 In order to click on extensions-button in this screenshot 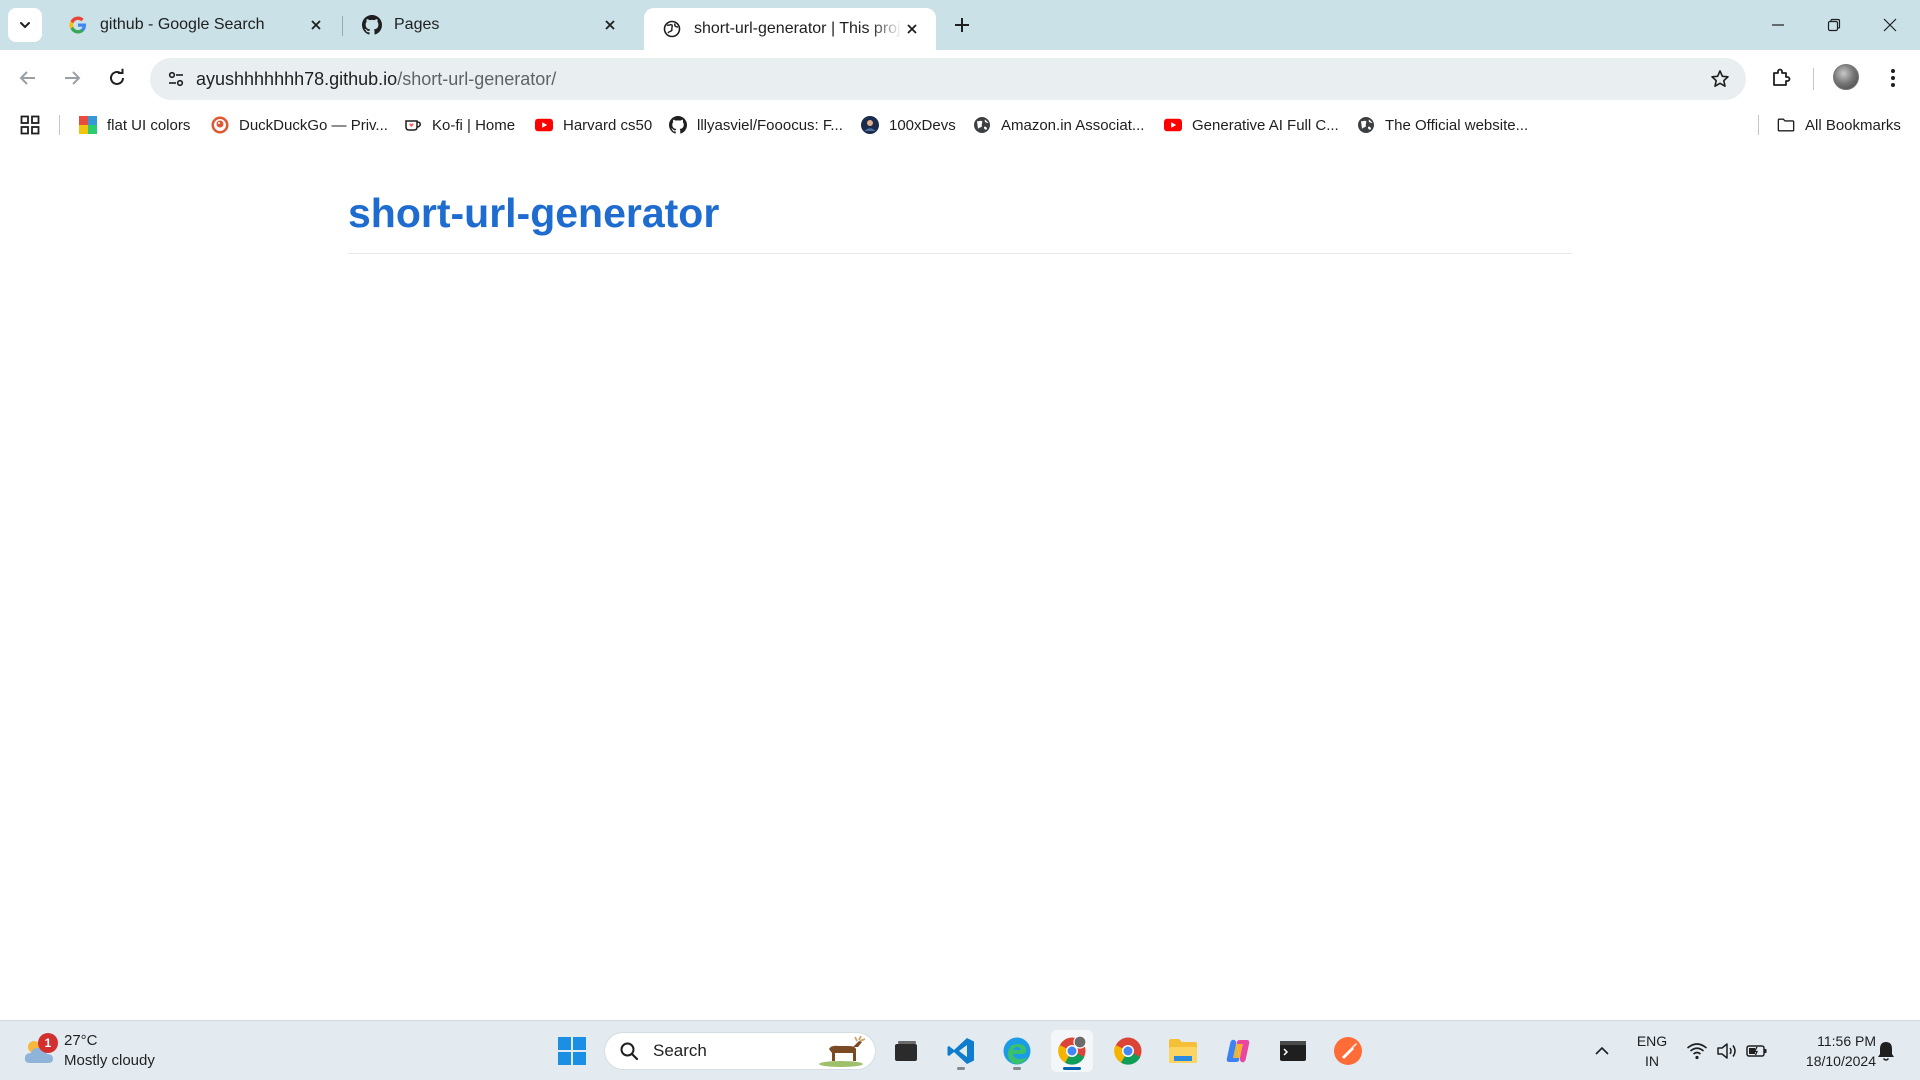, I will do `click(1781, 78)`.